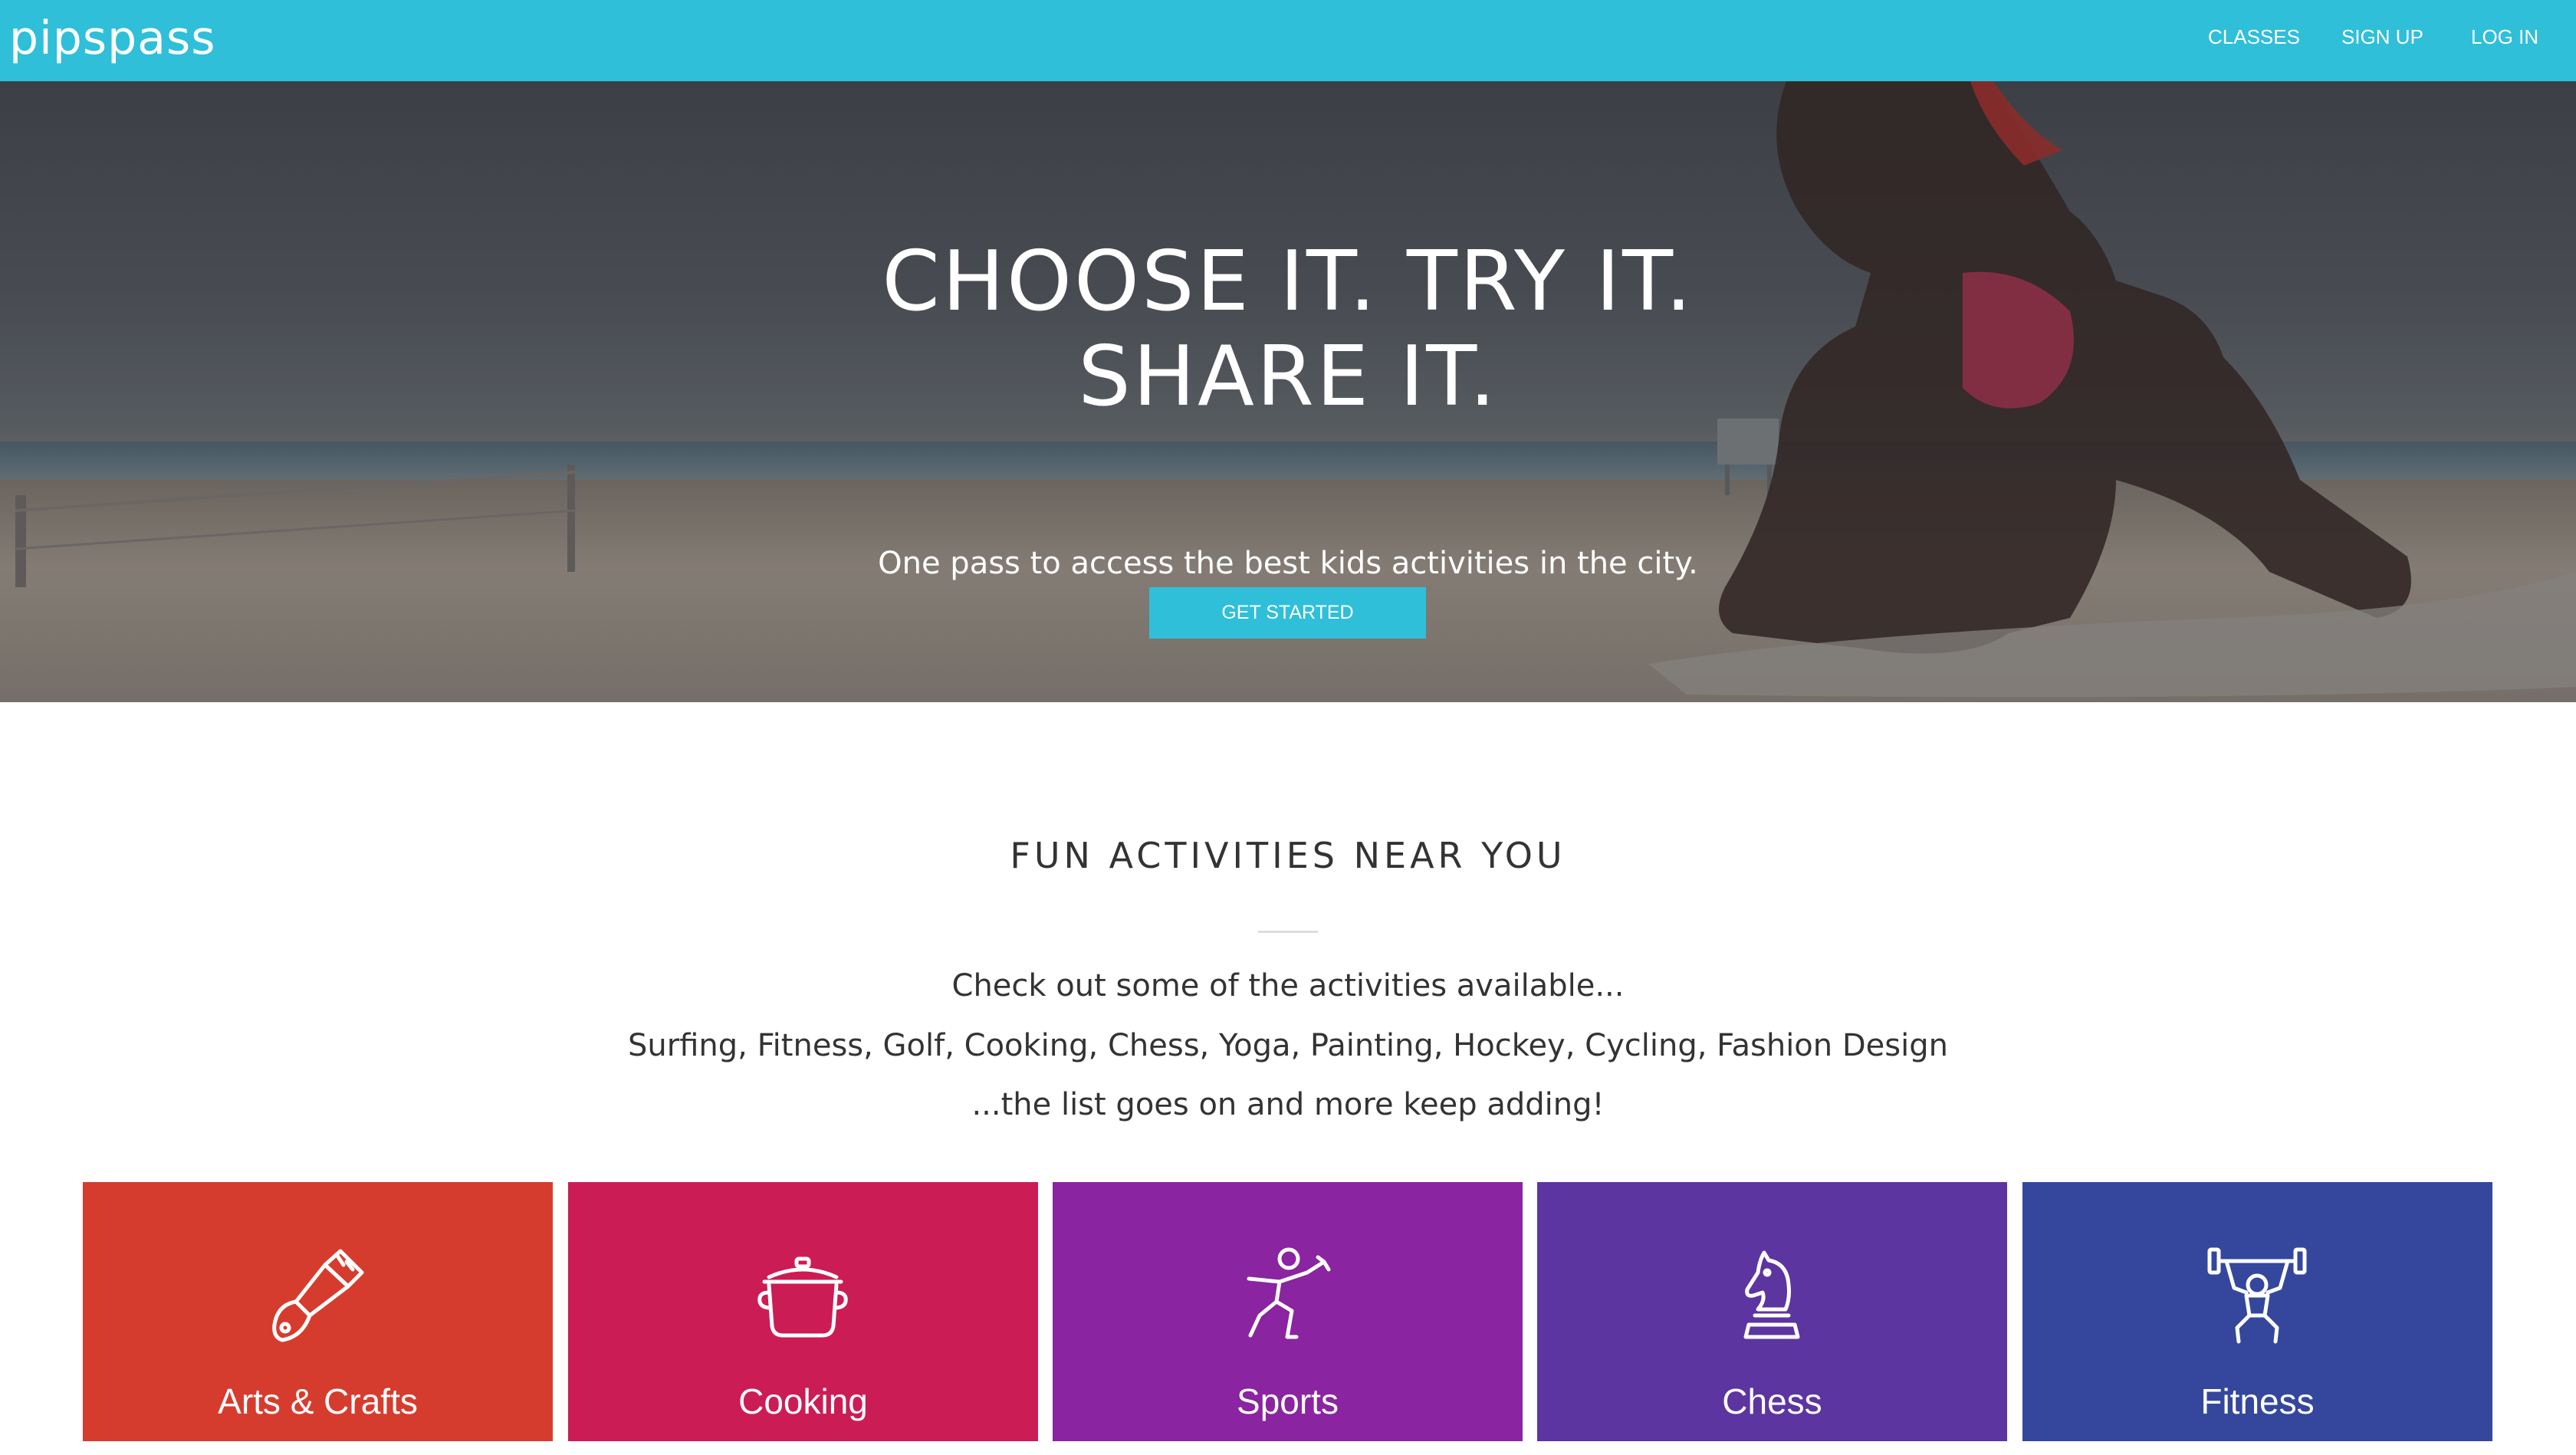 The width and height of the screenshot is (2576, 1455). I want to click on weightlifter-icon, so click(2257, 1295).